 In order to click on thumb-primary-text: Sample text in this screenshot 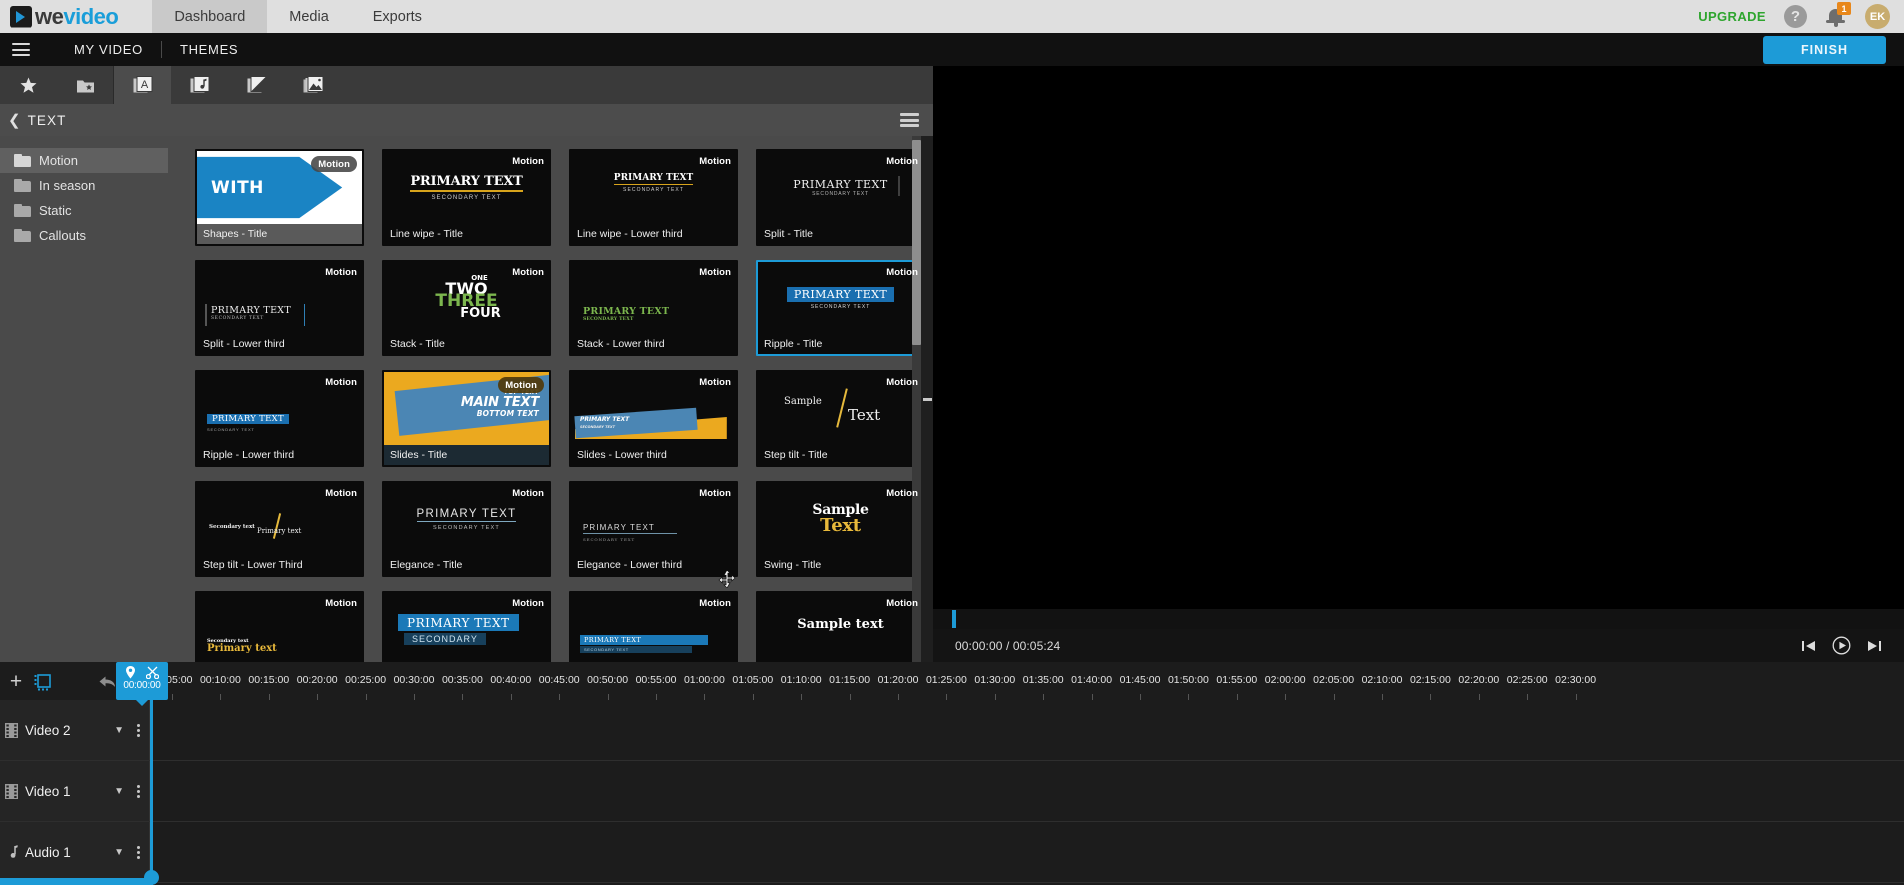, I will do `click(840, 624)`.